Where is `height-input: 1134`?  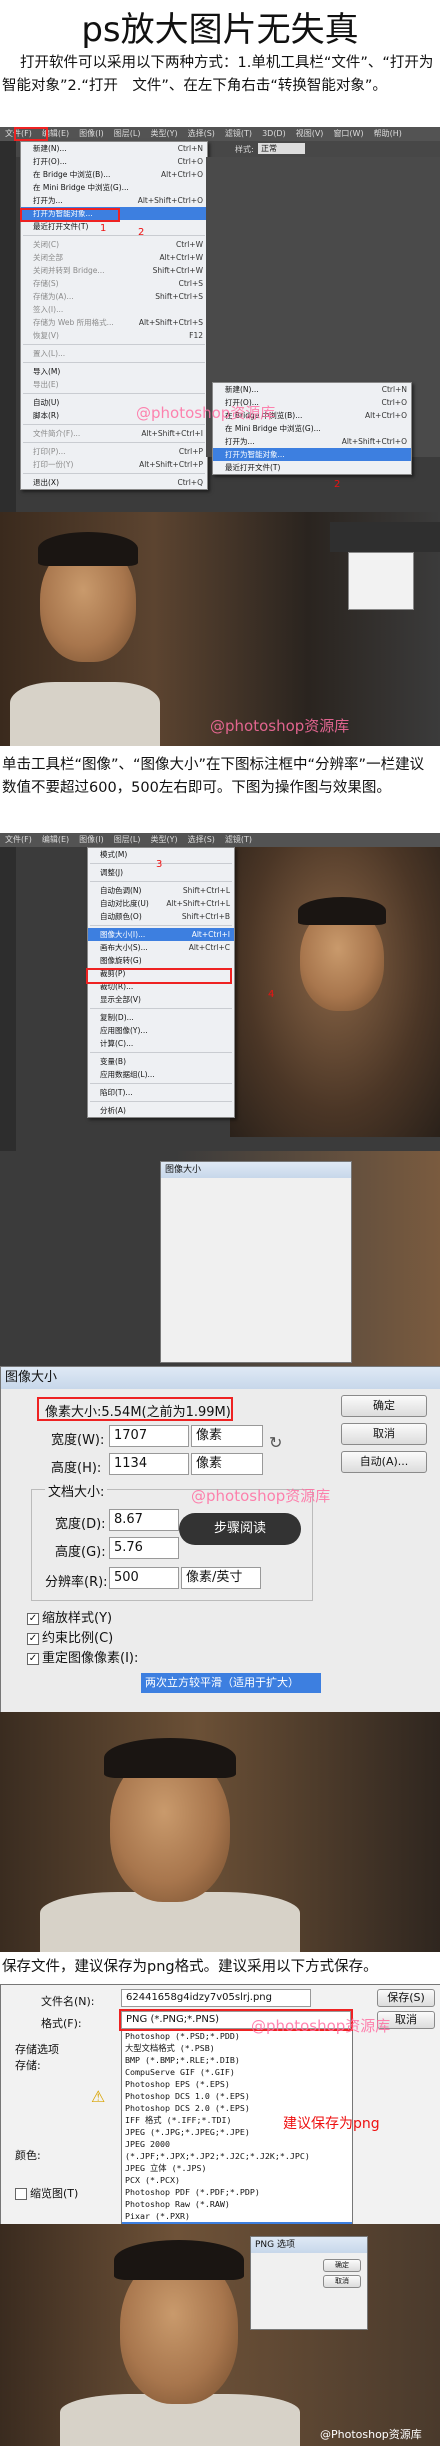 height-input: 1134 is located at coordinates (149, 1464).